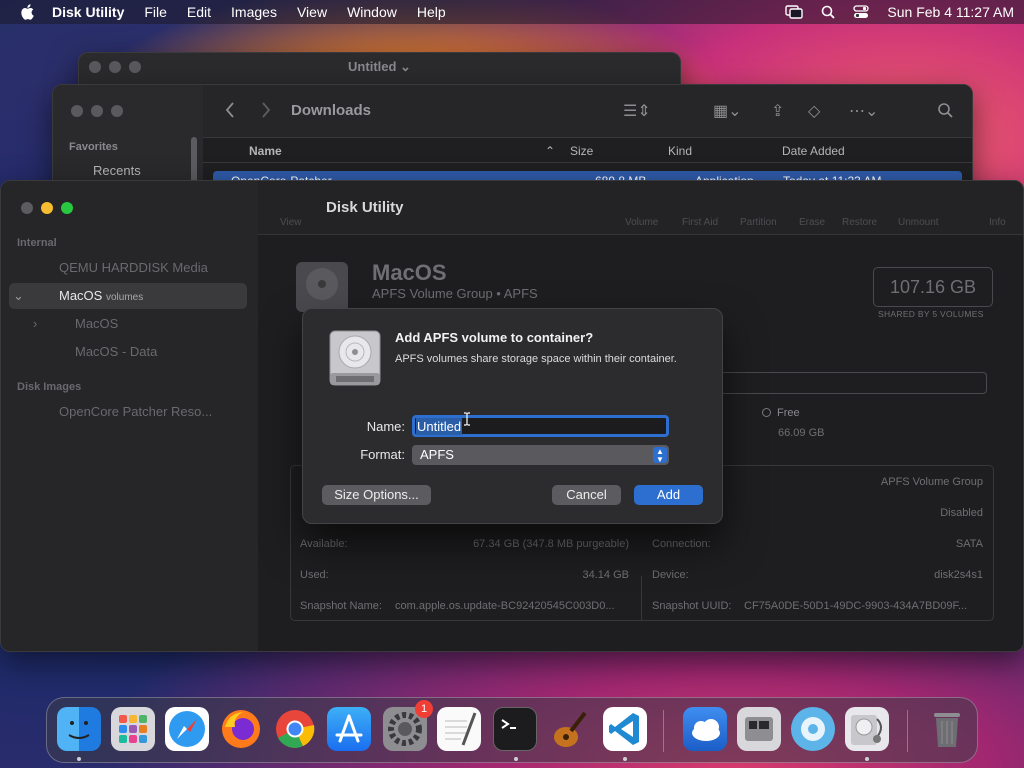 This screenshot has width=1024, height=768. What do you see at coordinates (863, 111) in the screenshot?
I see `more-actions-icon: ⋯⌄` at bounding box center [863, 111].